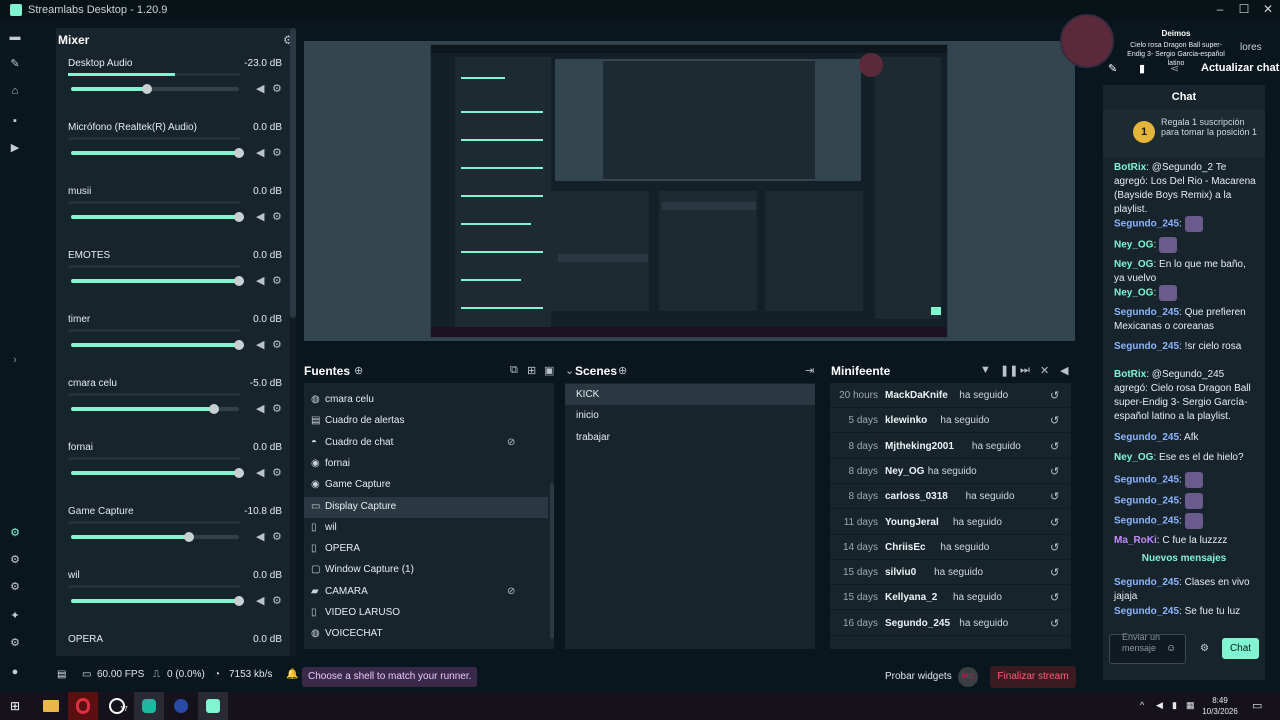 Image resolution: width=1280 pixels, height=720 pixels. I want to click on share-icon: ⋖, so click(1174, 68).